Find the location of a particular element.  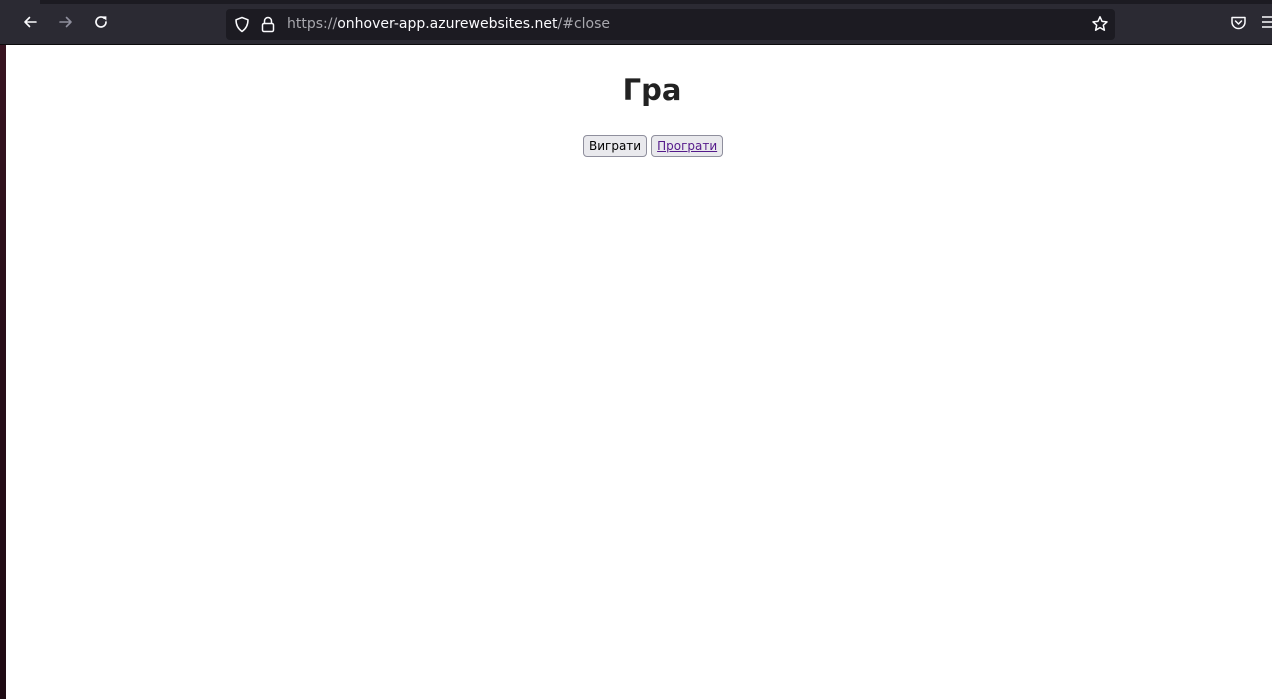

forward-button is located at coordinates (66, 22).